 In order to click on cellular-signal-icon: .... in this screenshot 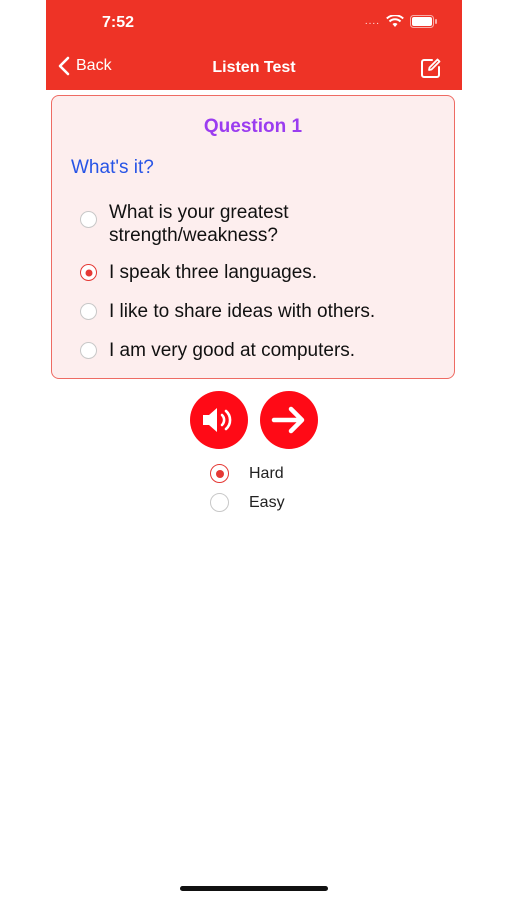, I will do `click(372, 21)`.